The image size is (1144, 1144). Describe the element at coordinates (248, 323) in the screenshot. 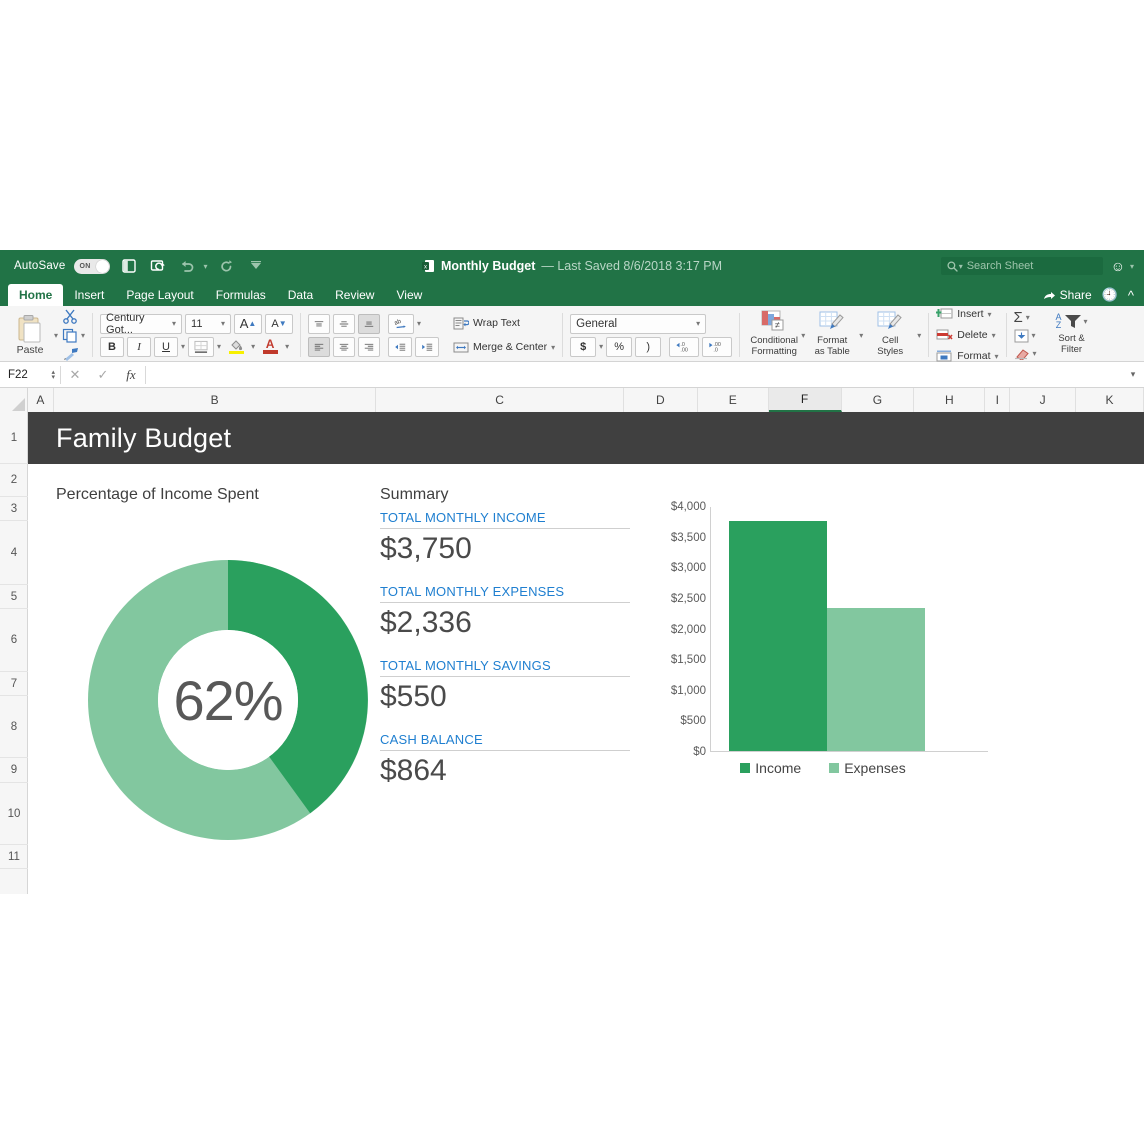

I see `increase-font-size-button: A ▲` at that location.